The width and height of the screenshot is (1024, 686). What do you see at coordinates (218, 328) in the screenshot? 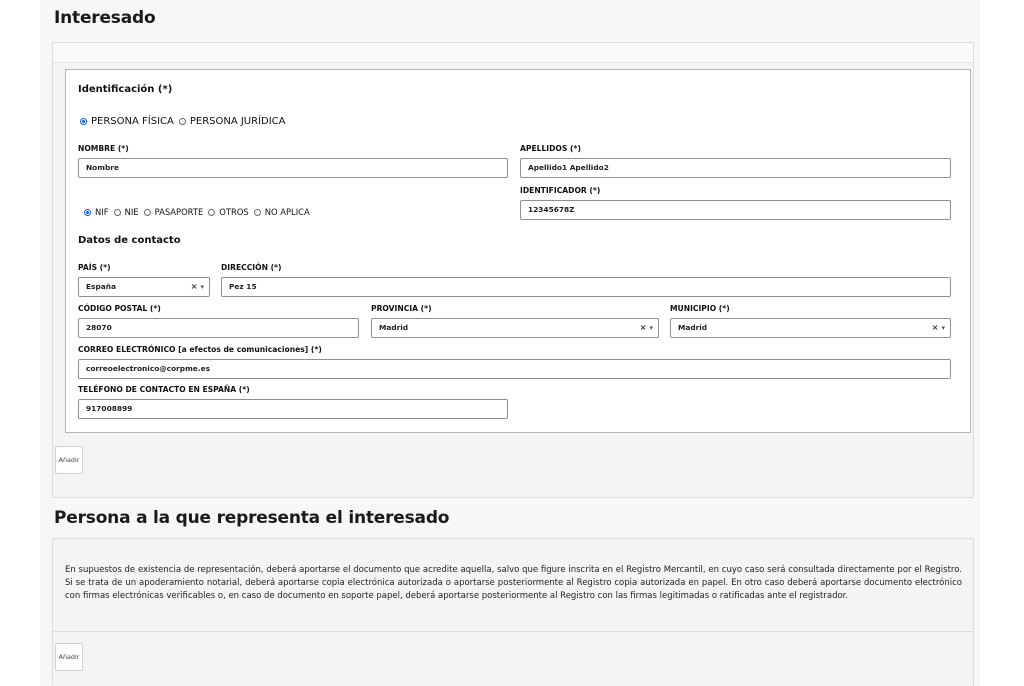
I see `codigo-postal-input: 28070` at bounding box center [218, 328].